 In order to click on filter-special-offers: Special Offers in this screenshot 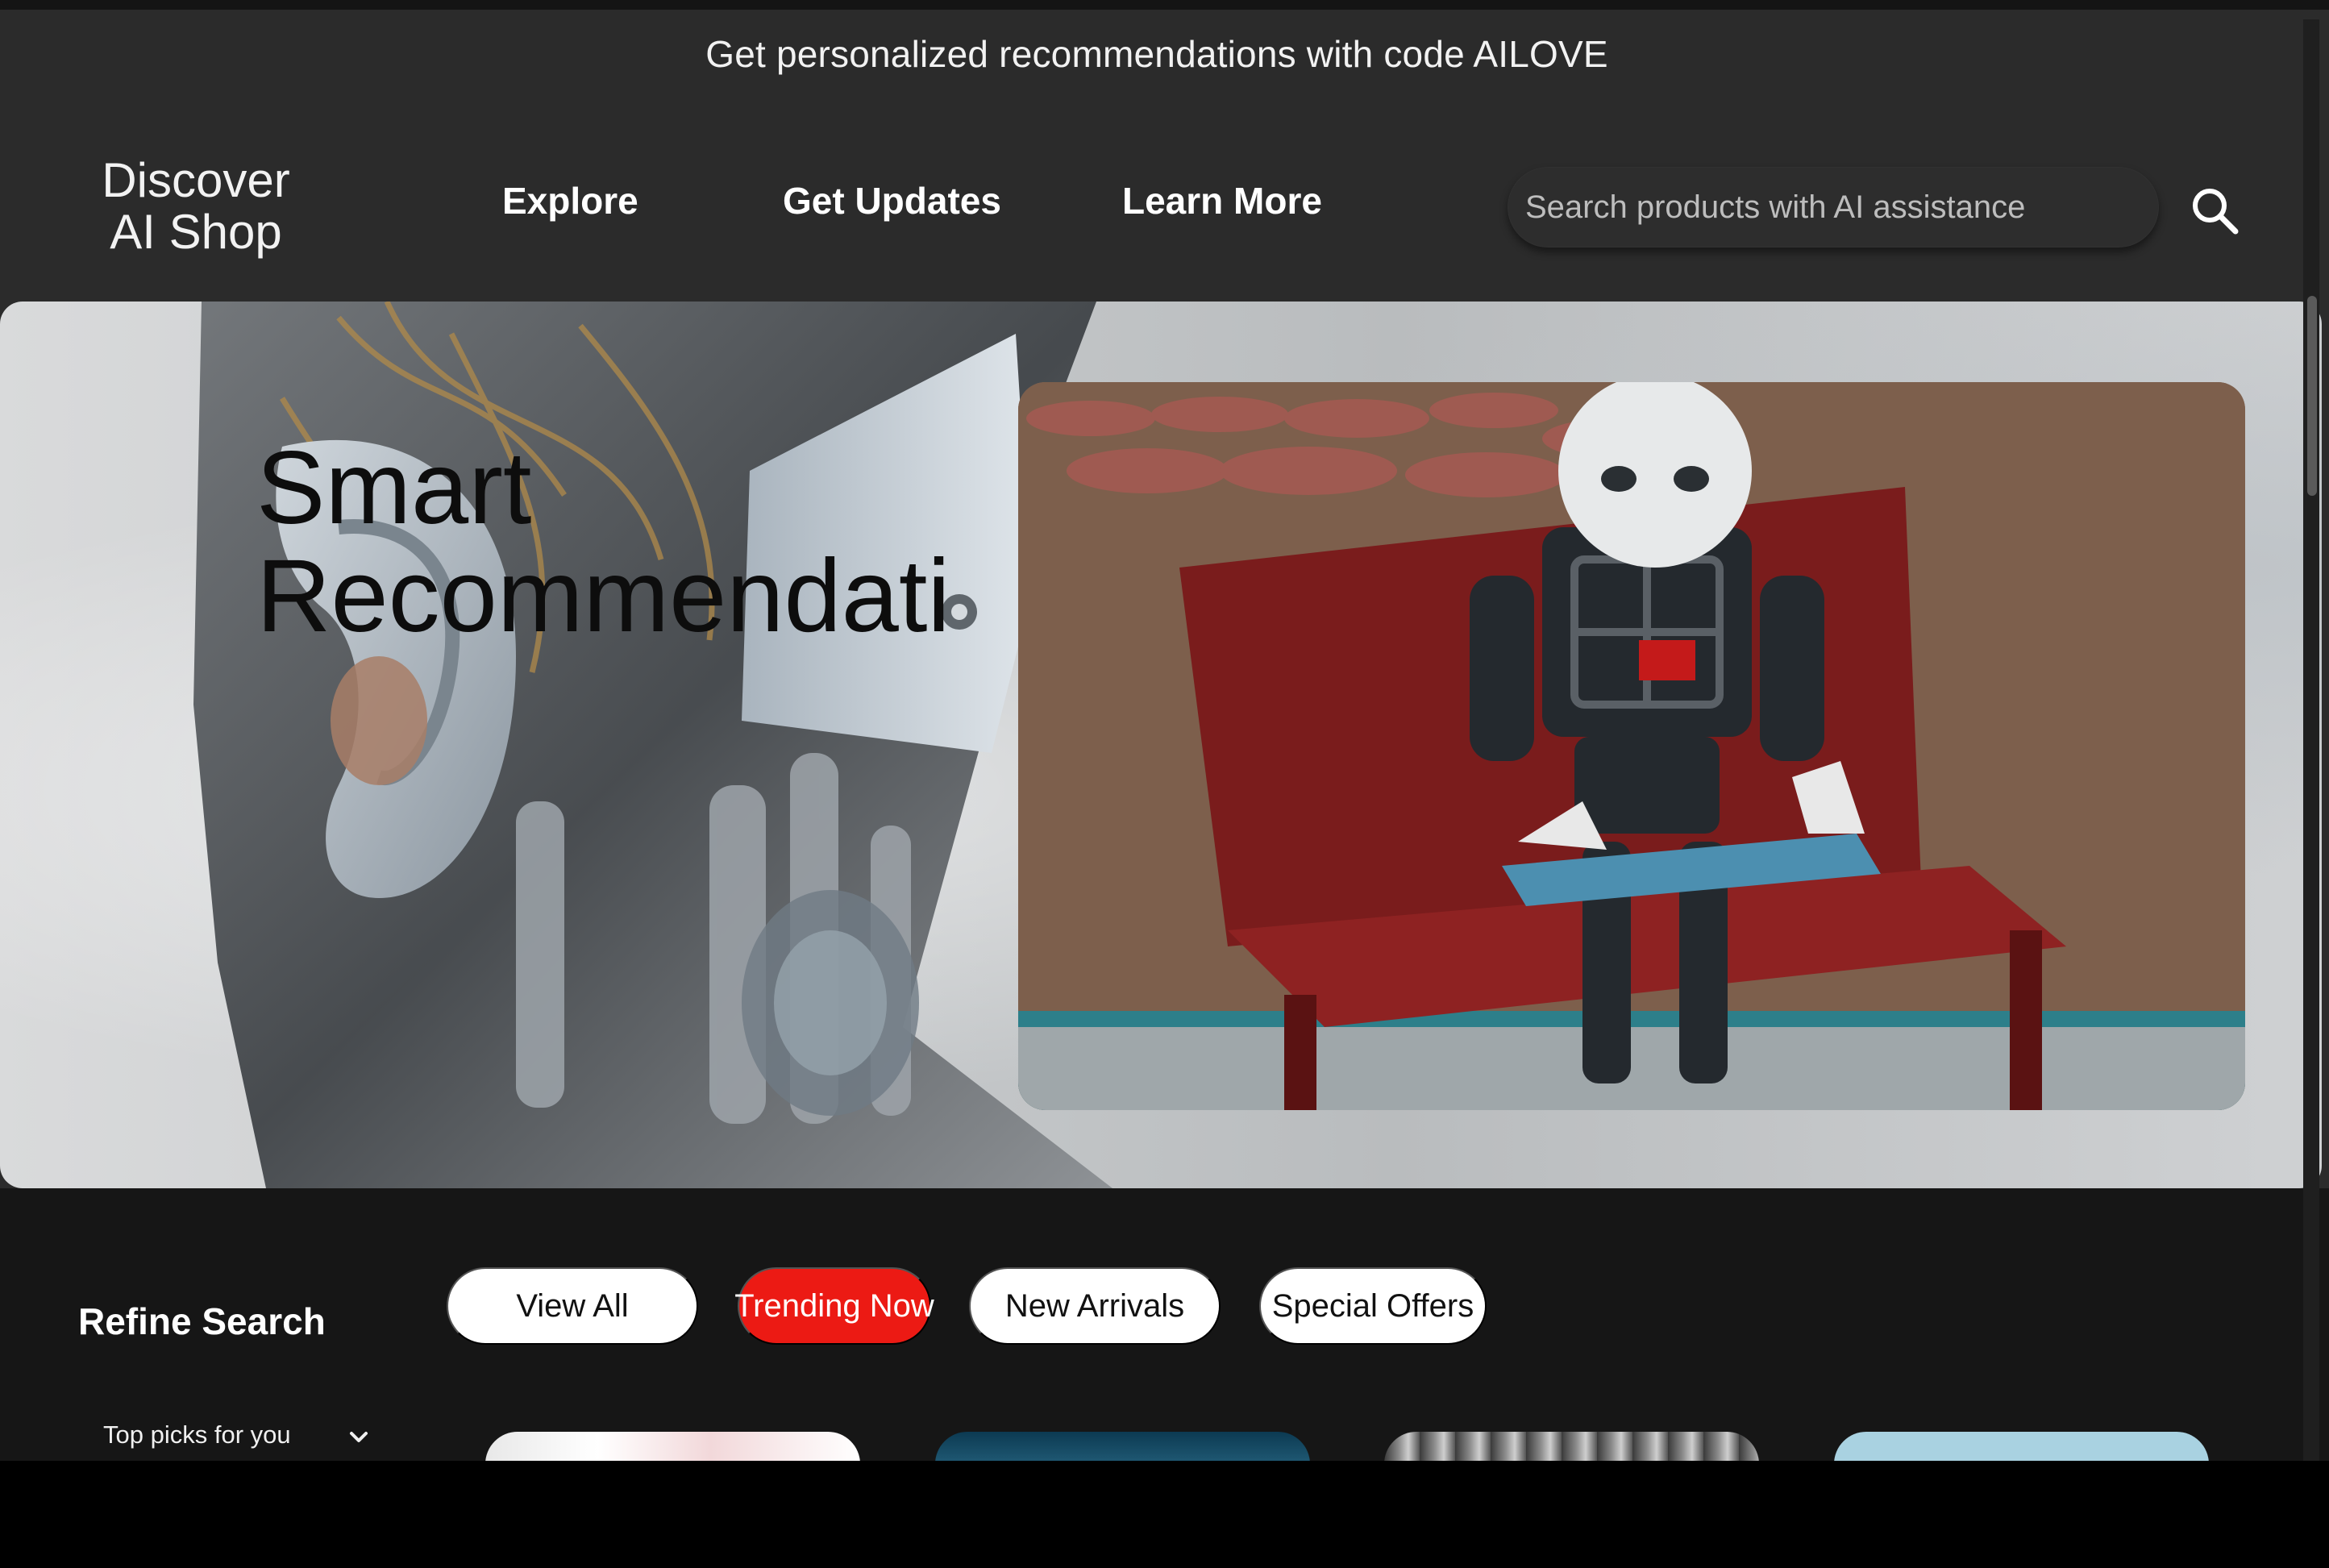, I will do `click(1373, 1306)`.